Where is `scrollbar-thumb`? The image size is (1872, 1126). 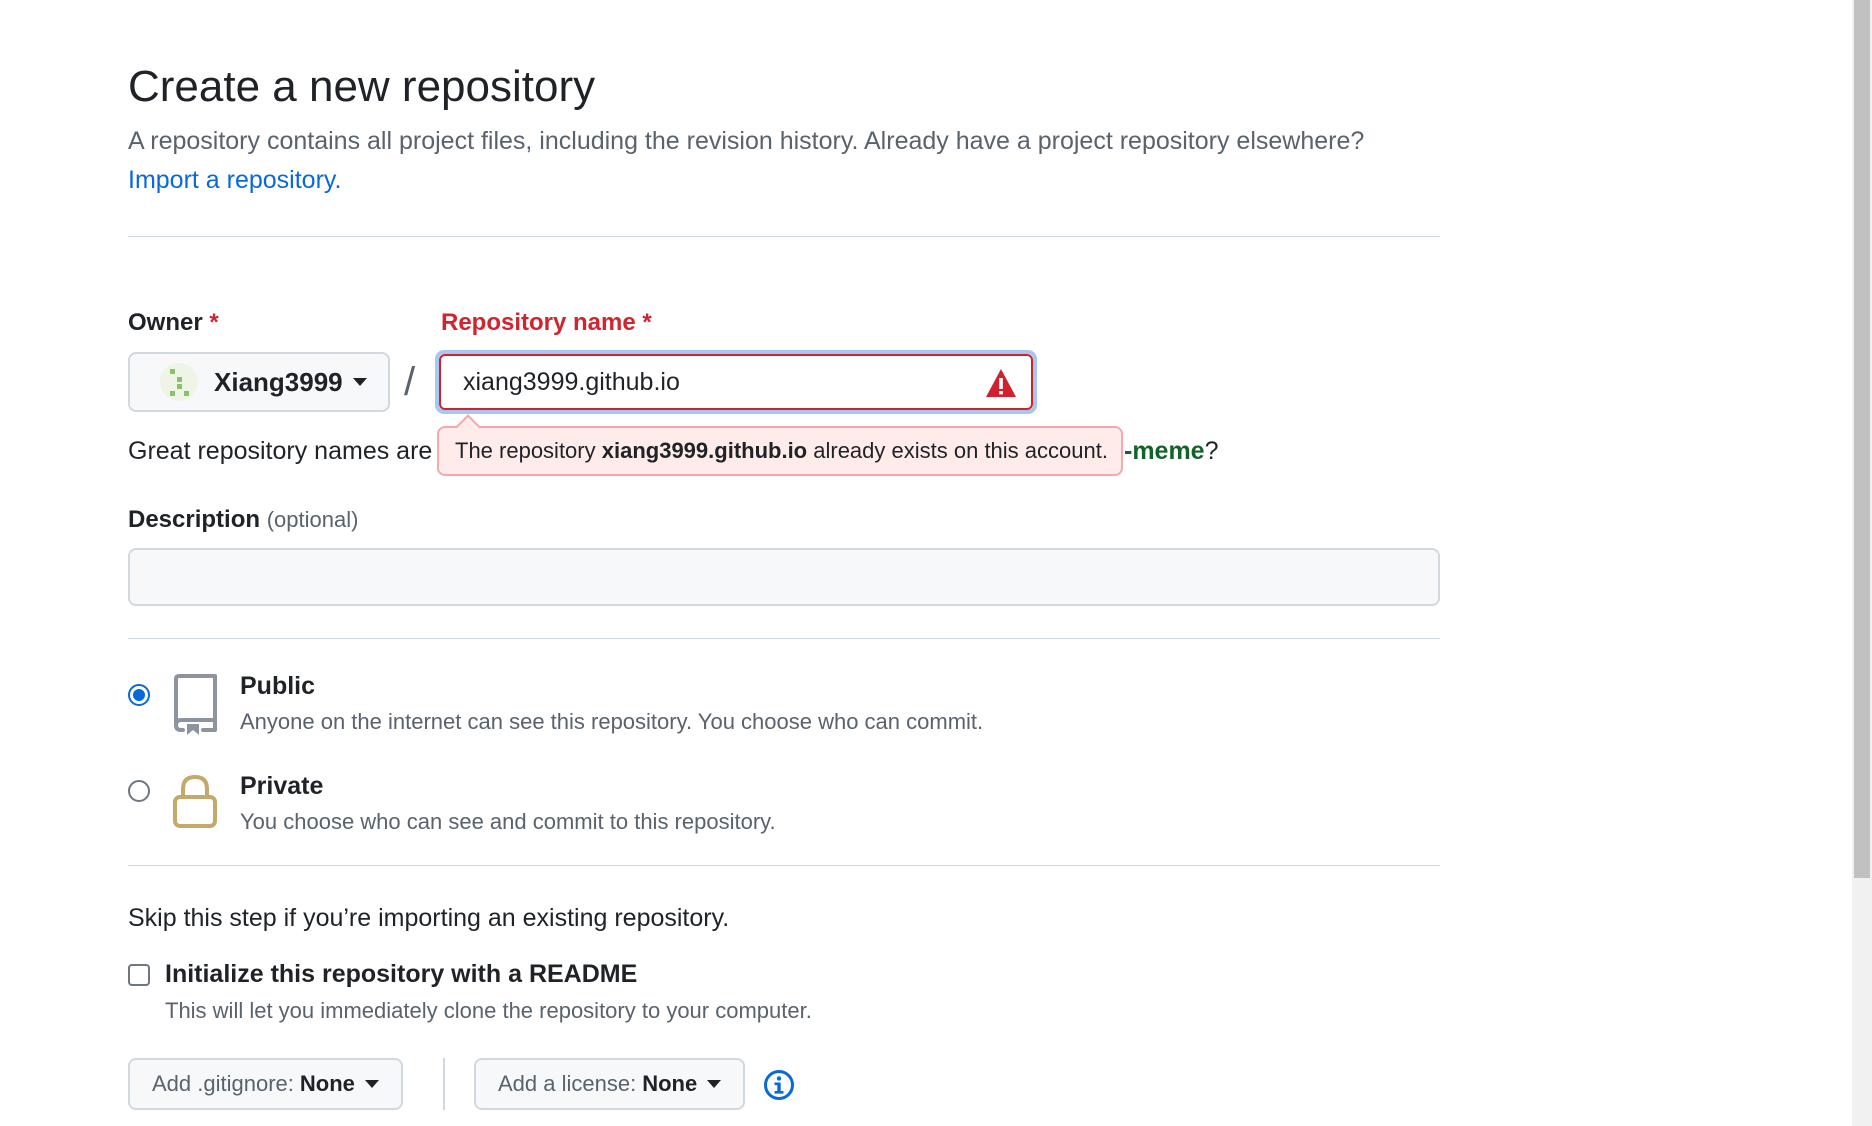
scrollbar-thumb is located at coordinates (1862, 439).